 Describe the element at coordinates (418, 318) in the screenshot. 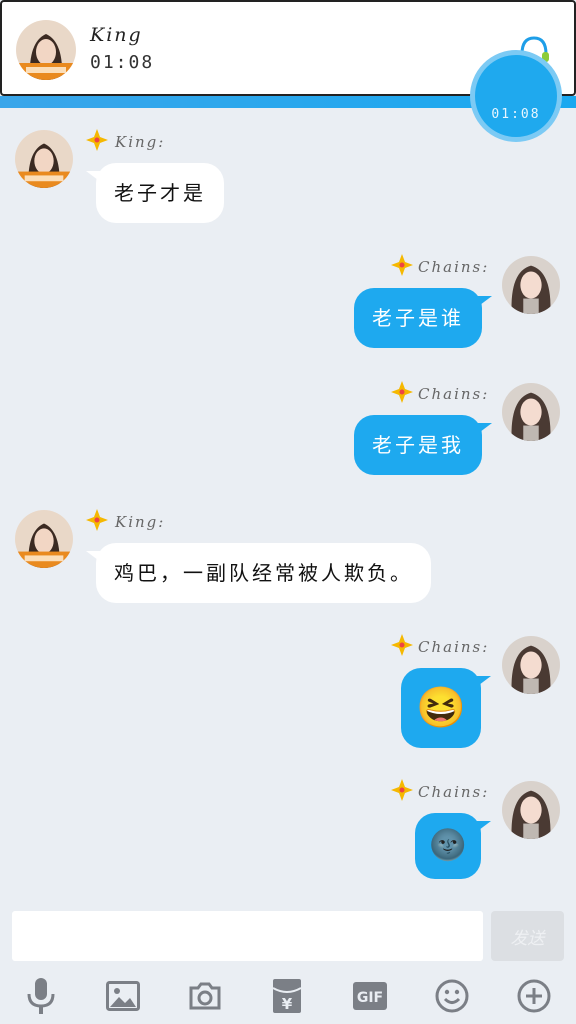

I see `message-text: 老子是谁` at that location.